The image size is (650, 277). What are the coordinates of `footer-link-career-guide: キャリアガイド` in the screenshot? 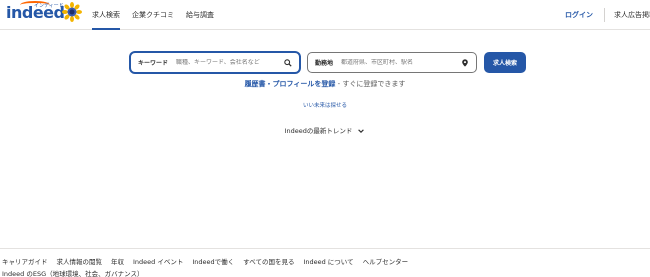 It's located at (25, 261).